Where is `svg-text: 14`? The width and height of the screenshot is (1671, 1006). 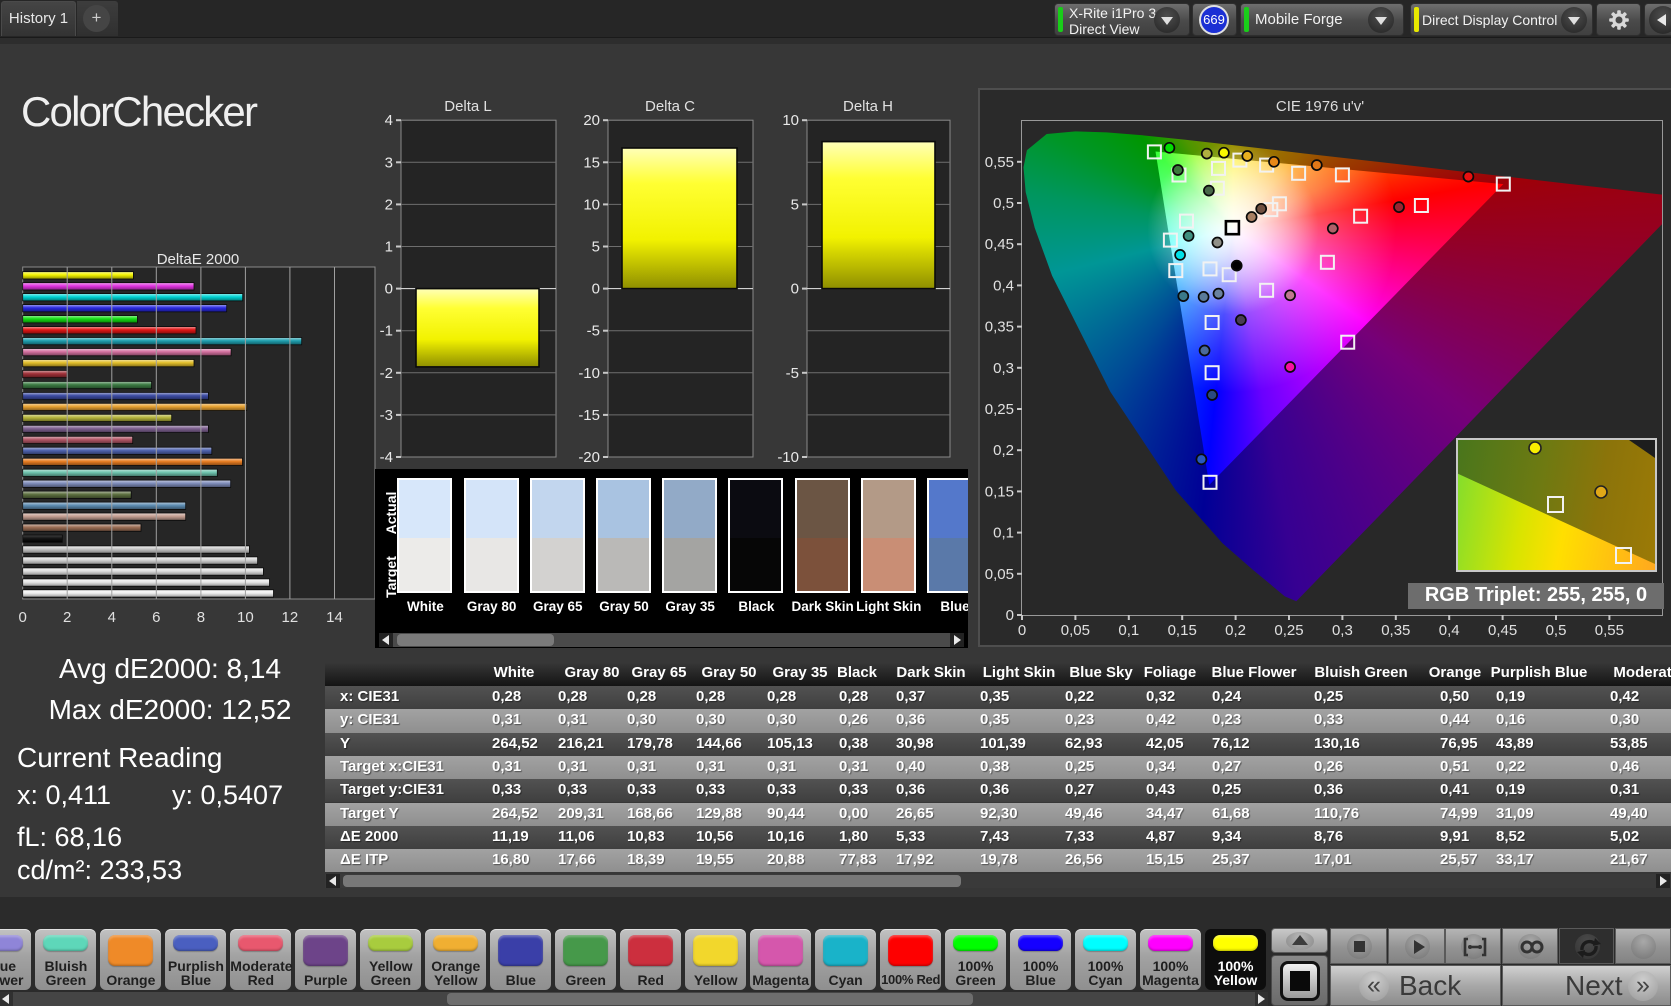 svg-text: 14 is located at coordinates (334, 617).